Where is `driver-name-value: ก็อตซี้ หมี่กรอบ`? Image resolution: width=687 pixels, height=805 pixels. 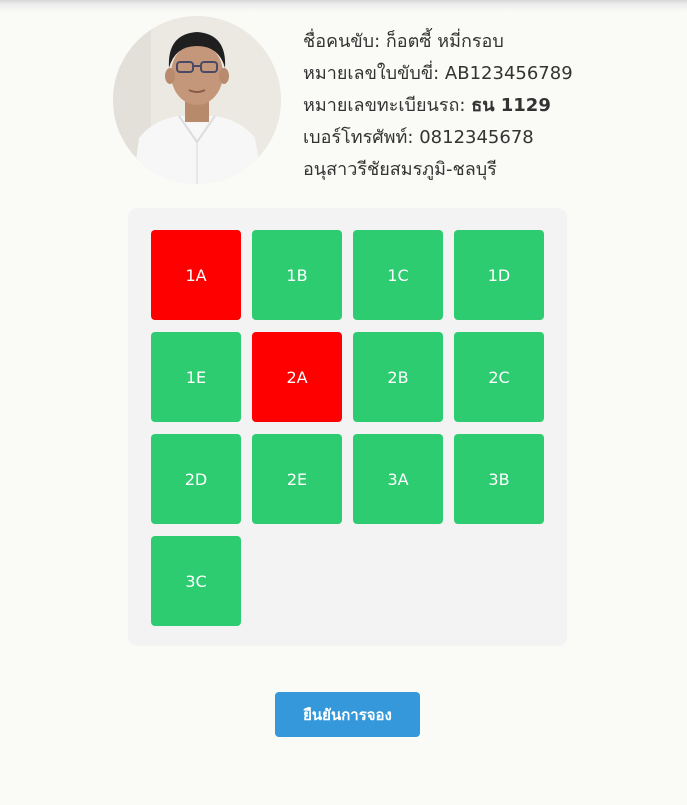 driver-name-value: ก็อตซี้ หมี่กรอบ is located at coordinates (444, 41).